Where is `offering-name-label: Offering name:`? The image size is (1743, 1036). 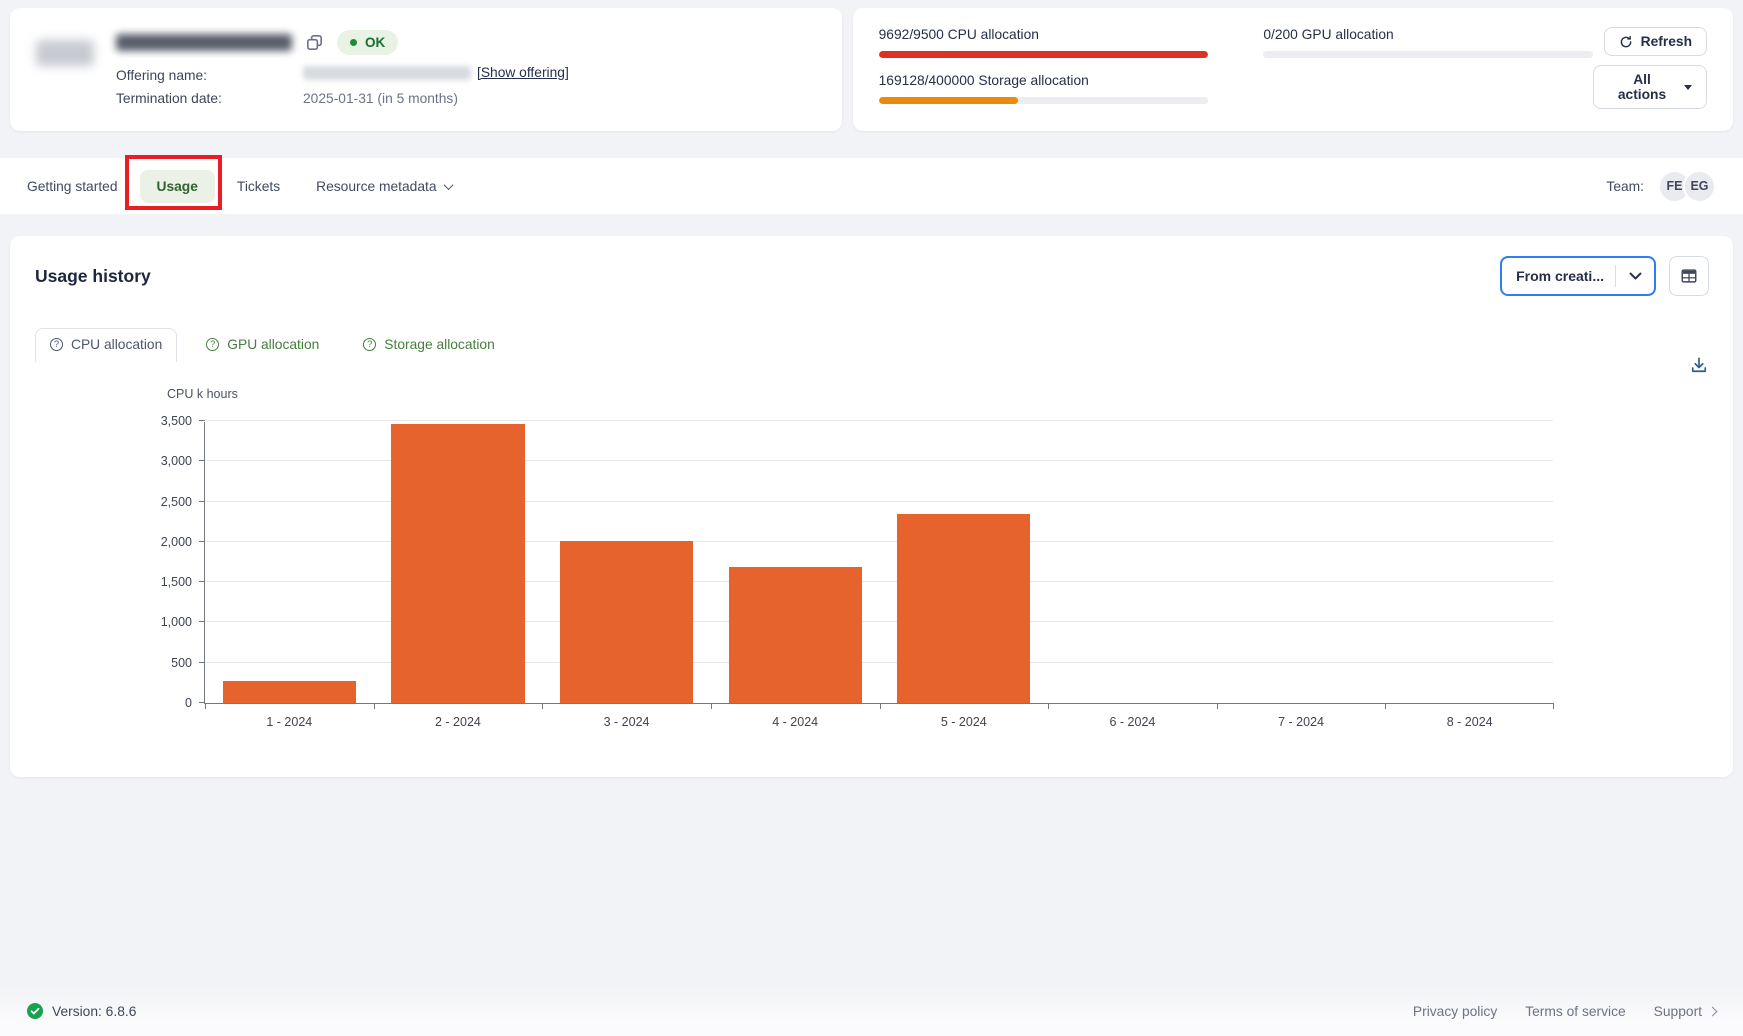
offering-name-label: Offering name: is located at coordinates (162, 75).